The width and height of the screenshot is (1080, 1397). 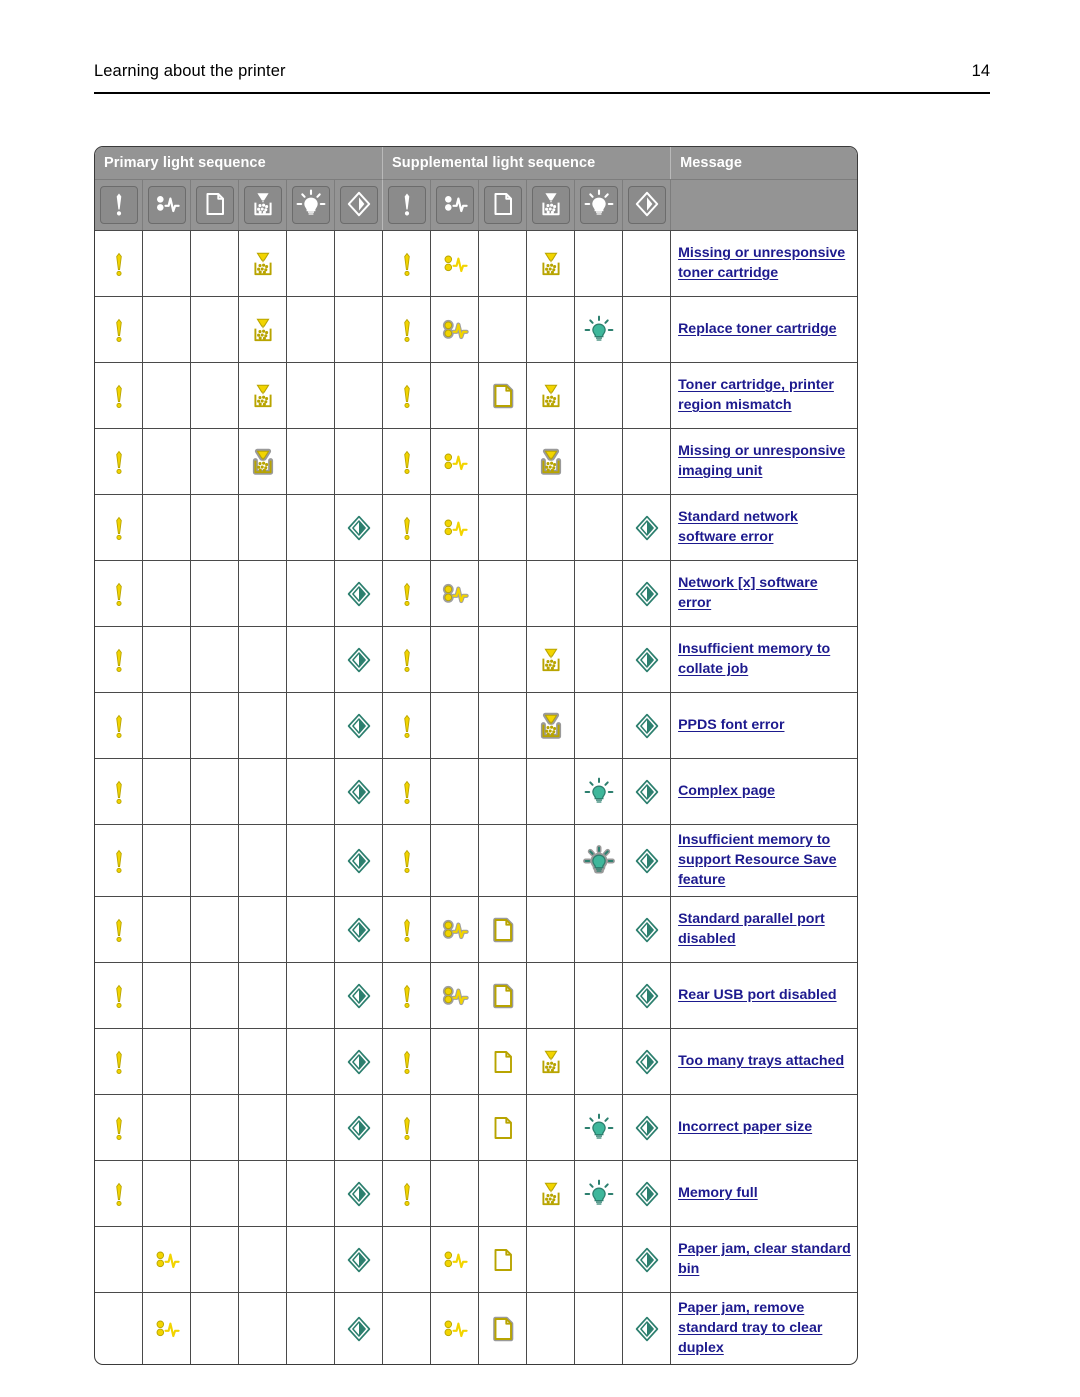 I want to click on load-paper-light-blinking-icon, so click(x=503, y=396).